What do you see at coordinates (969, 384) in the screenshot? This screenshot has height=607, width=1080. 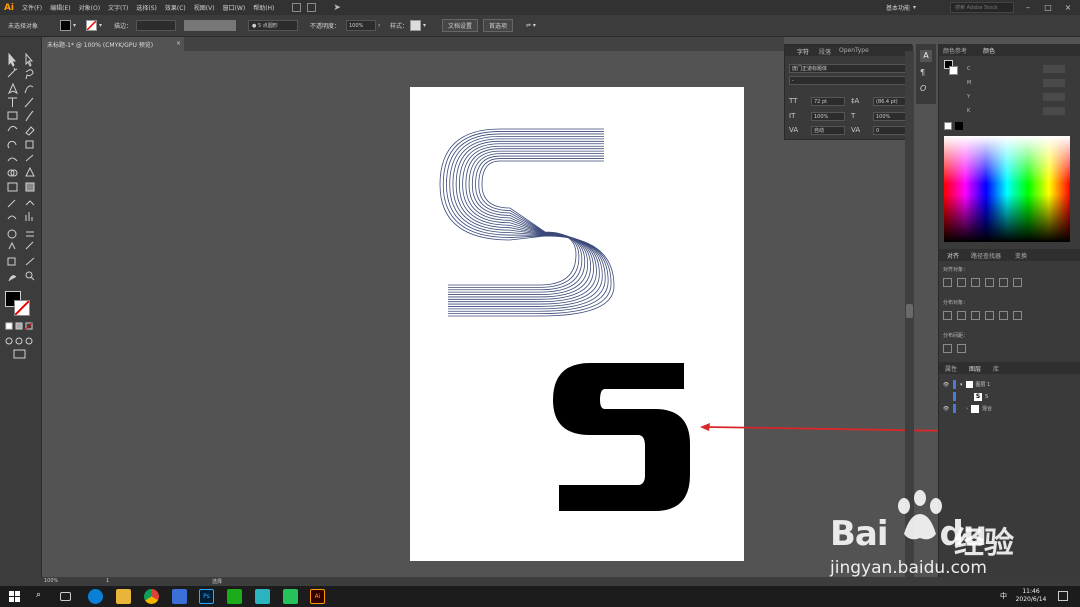 I see `layer-thumb` at bounding box center [969, 384].